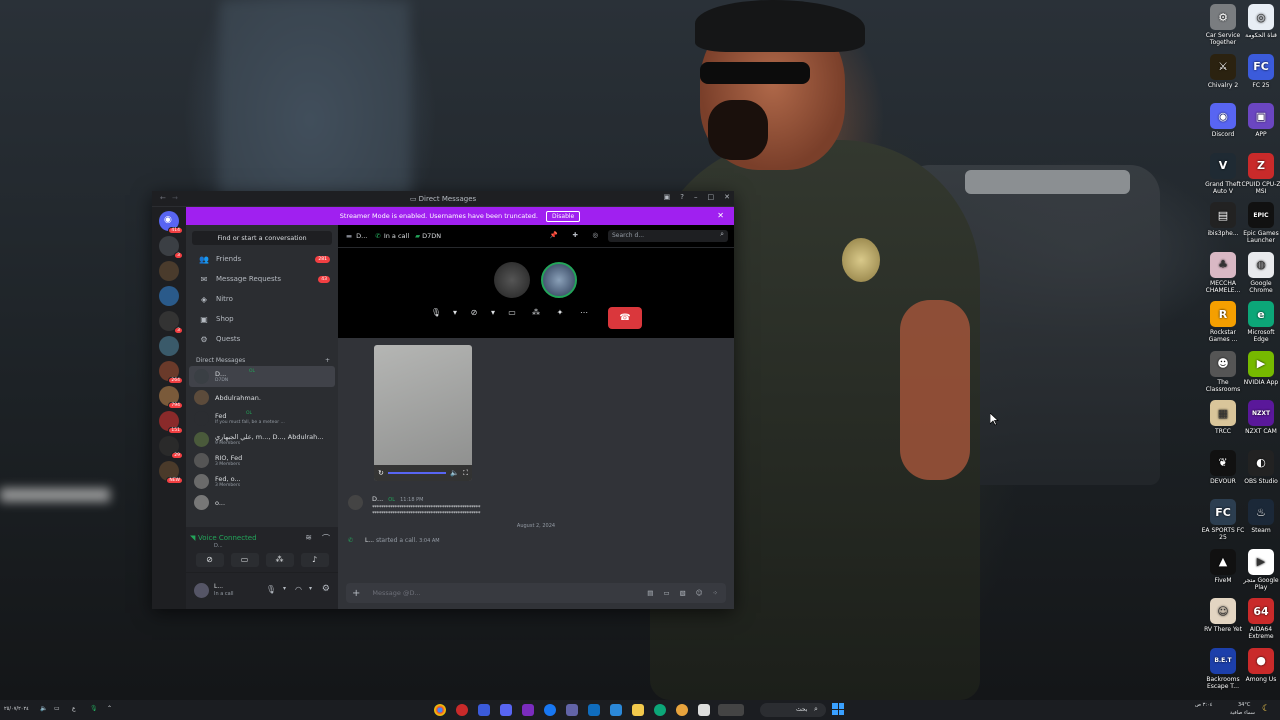 This screenshot has height=720, width=1280. What do you see at coordinates (356, 593) in the screenshot?
I see `add-attachment-icon: +` at bounding box center [356, 593].